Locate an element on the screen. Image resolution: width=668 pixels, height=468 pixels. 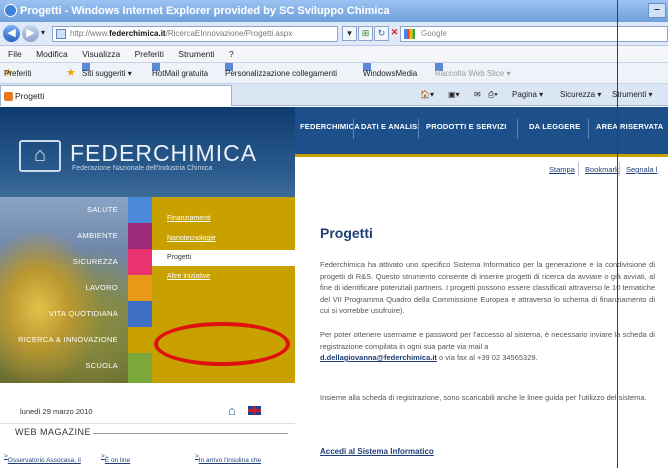
print-icon: ⎙▾ is located at coordinates (493, 95).